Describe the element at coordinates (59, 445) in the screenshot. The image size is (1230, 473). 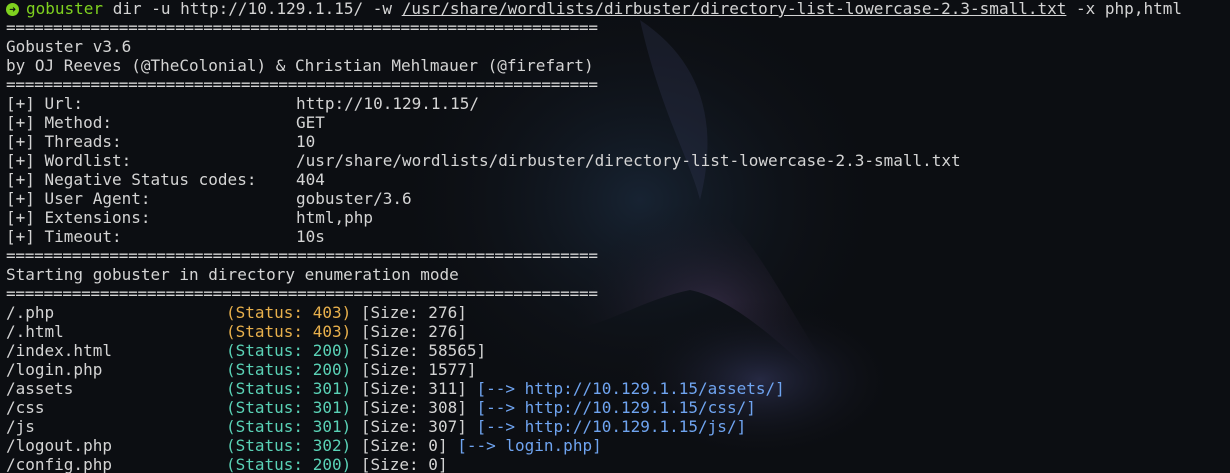
I see `result-path: /logout.php` at that location.